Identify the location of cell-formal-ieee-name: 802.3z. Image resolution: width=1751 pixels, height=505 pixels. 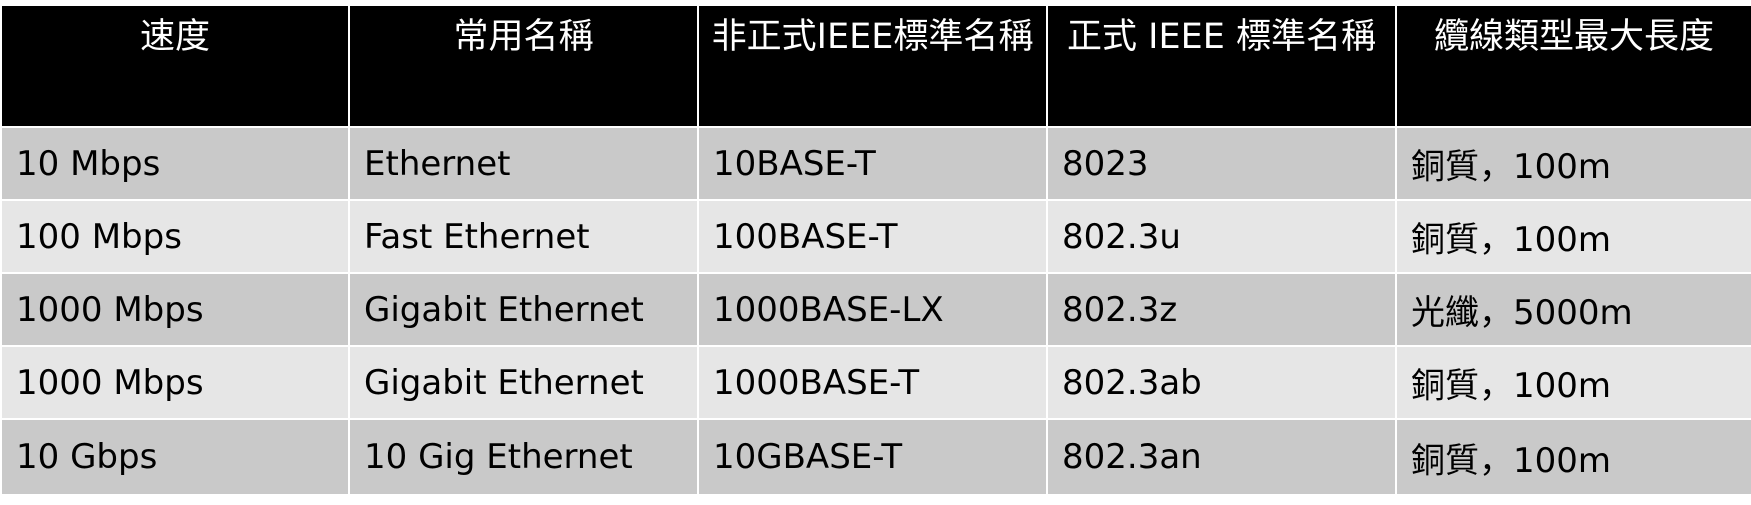
(1221, 309).